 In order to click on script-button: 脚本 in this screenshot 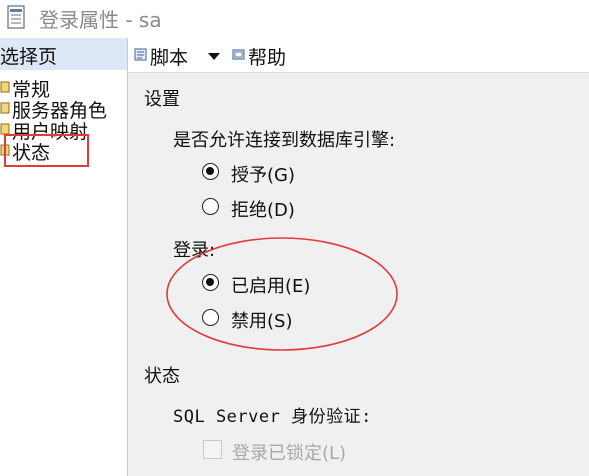, I will do `click(178, 55)`.